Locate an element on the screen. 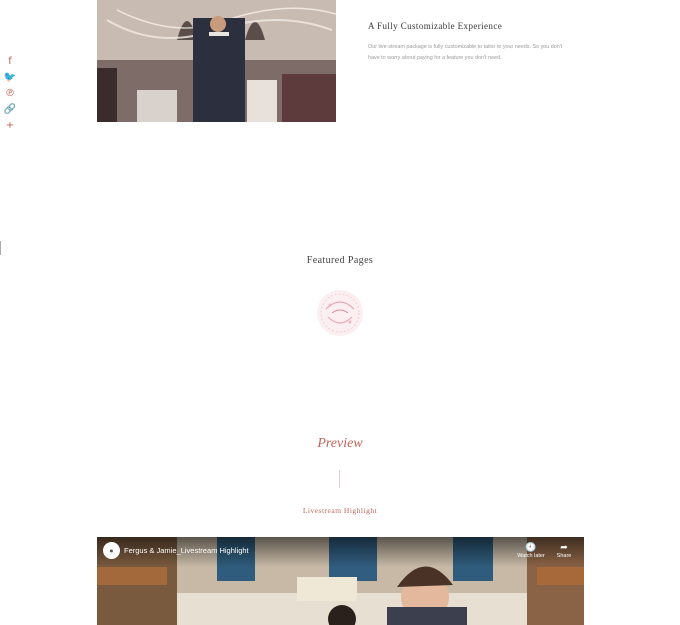 The width and height of the screenshot is (680, 625). preview-heading: Preview is located at coordinates (340, 443).